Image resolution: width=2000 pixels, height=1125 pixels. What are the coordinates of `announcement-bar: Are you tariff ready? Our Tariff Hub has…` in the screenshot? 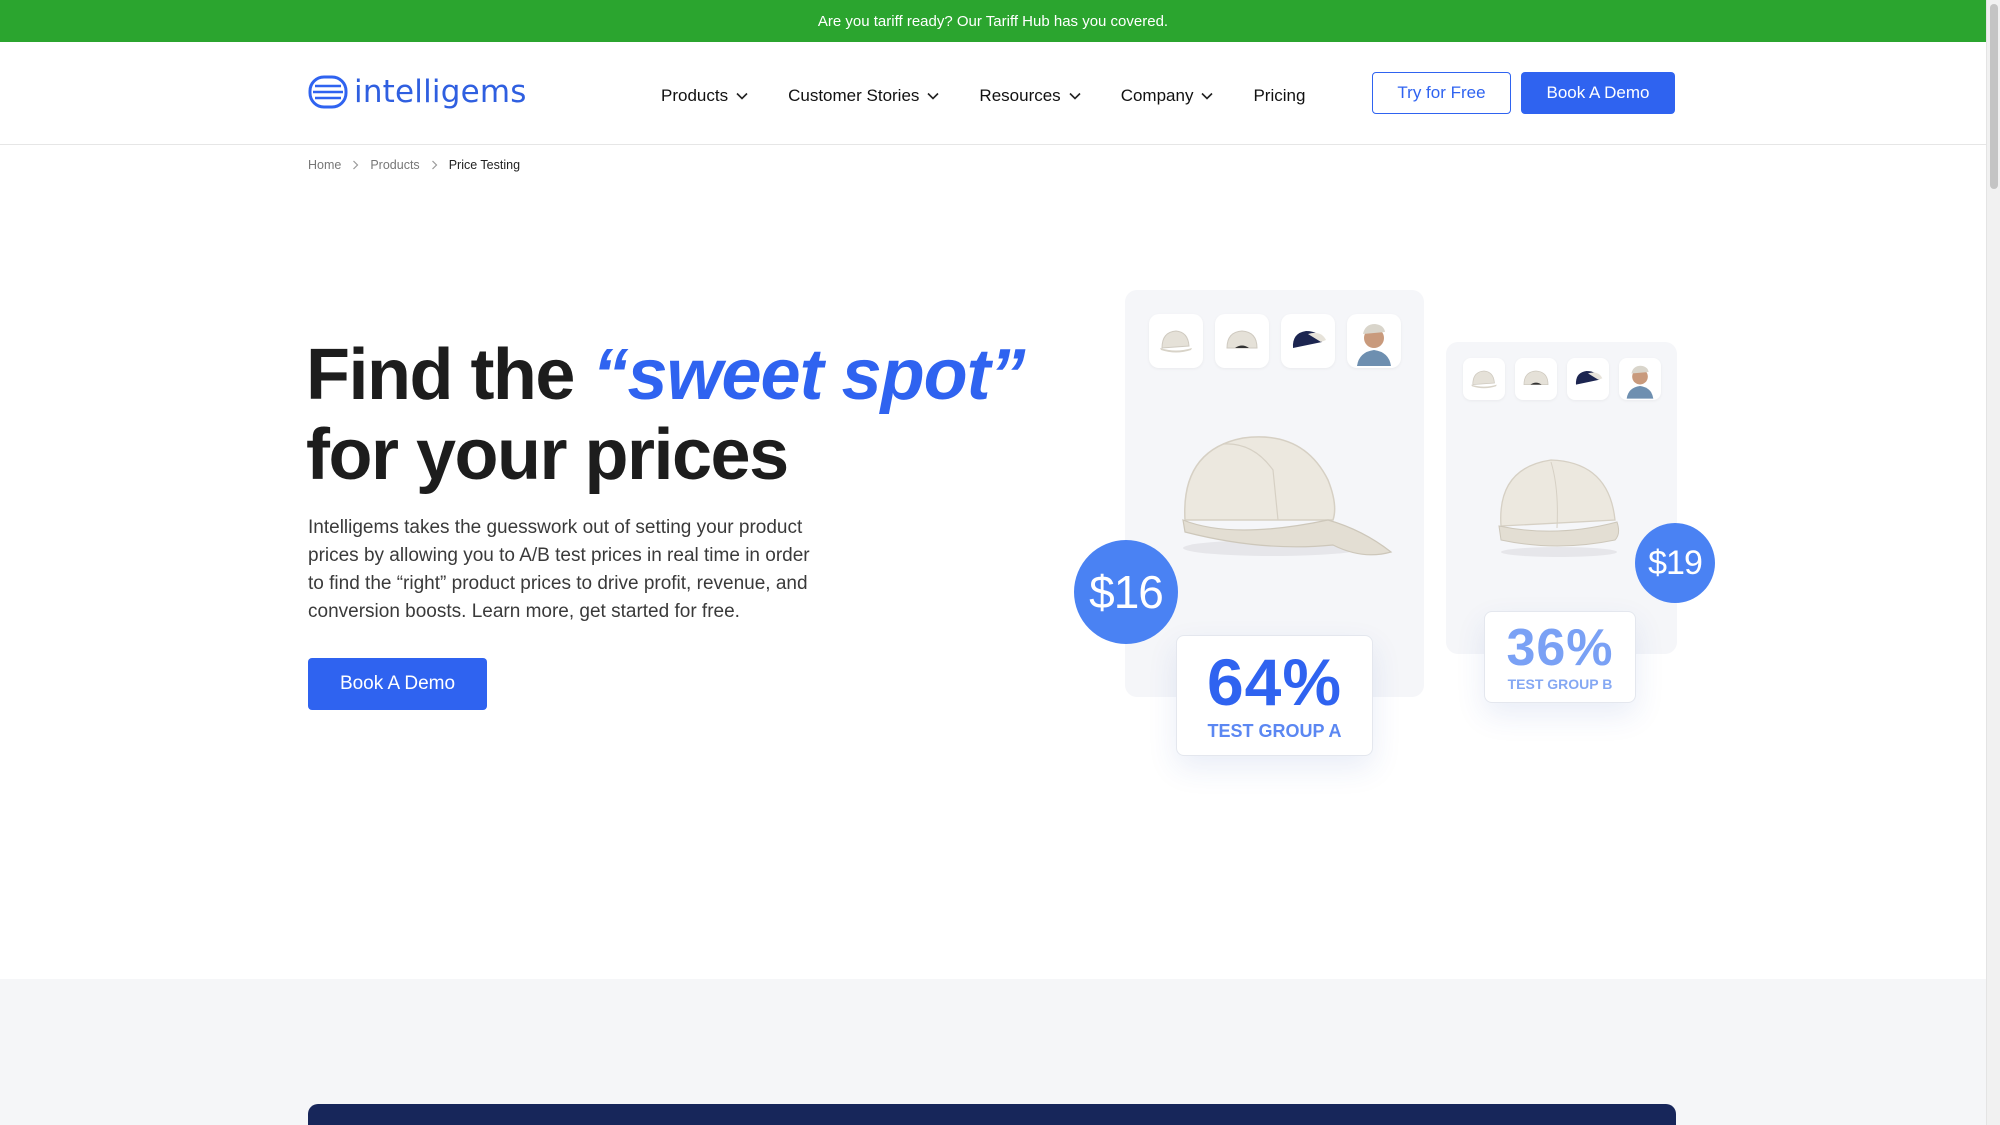 It's located at (993, 21).